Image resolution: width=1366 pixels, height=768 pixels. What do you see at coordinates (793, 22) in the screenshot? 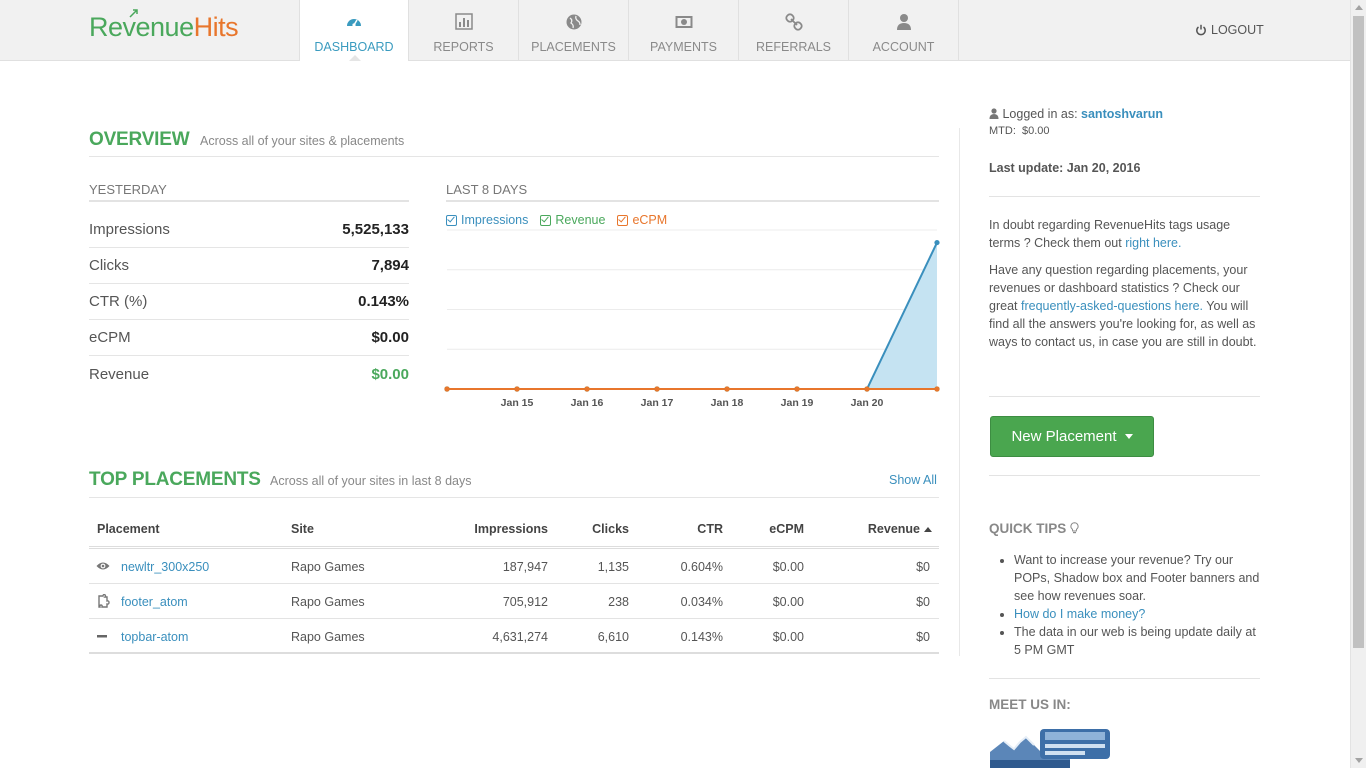
I see `link-icon` at bounding box center [793, 22].